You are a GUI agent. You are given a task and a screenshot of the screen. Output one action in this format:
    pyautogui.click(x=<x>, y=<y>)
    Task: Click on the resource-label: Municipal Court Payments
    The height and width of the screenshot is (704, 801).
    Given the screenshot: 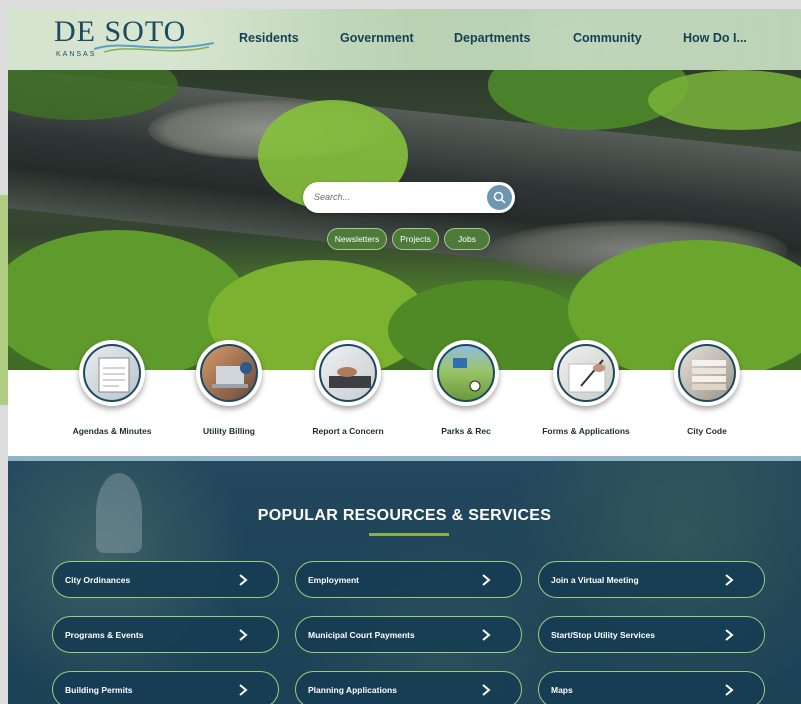 What is the action you would take?
    pyautogui.click(x=361, y=635)
    